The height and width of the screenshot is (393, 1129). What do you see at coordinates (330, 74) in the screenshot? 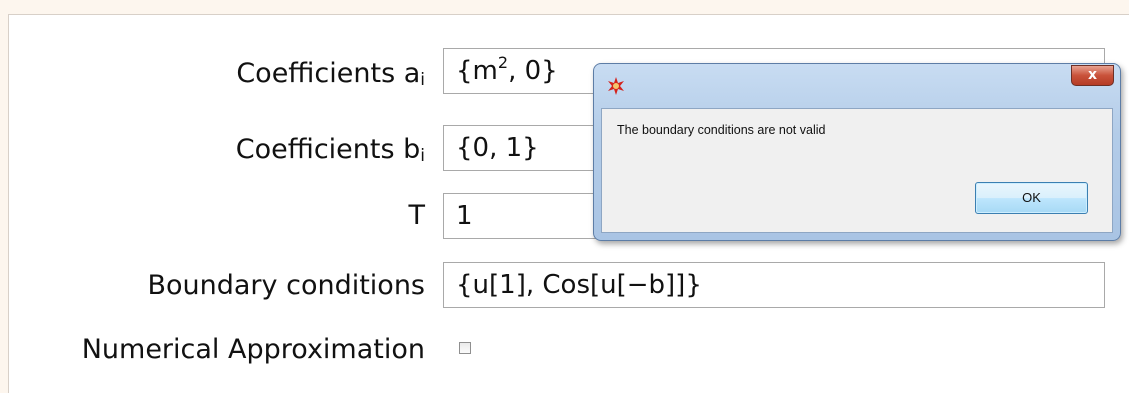
I see `coefficients-a-label: Coefficients ai` at bounding box center [330, 74].